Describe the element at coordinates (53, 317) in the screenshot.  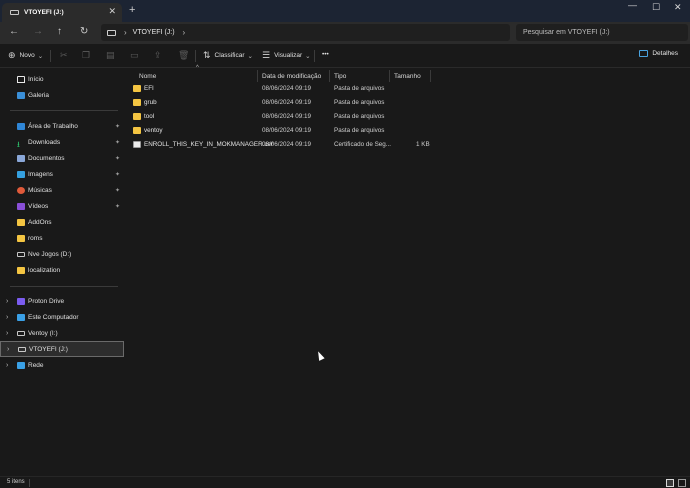
I see `sidebar-item-label: Este Computador` at that location.